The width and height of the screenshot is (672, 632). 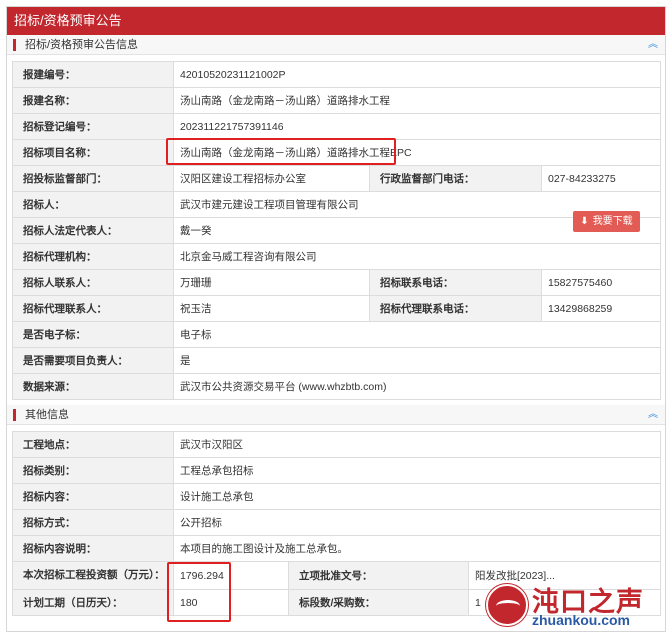 I want to click on field-value: 祝玉洁, so click(x=271, y=308).